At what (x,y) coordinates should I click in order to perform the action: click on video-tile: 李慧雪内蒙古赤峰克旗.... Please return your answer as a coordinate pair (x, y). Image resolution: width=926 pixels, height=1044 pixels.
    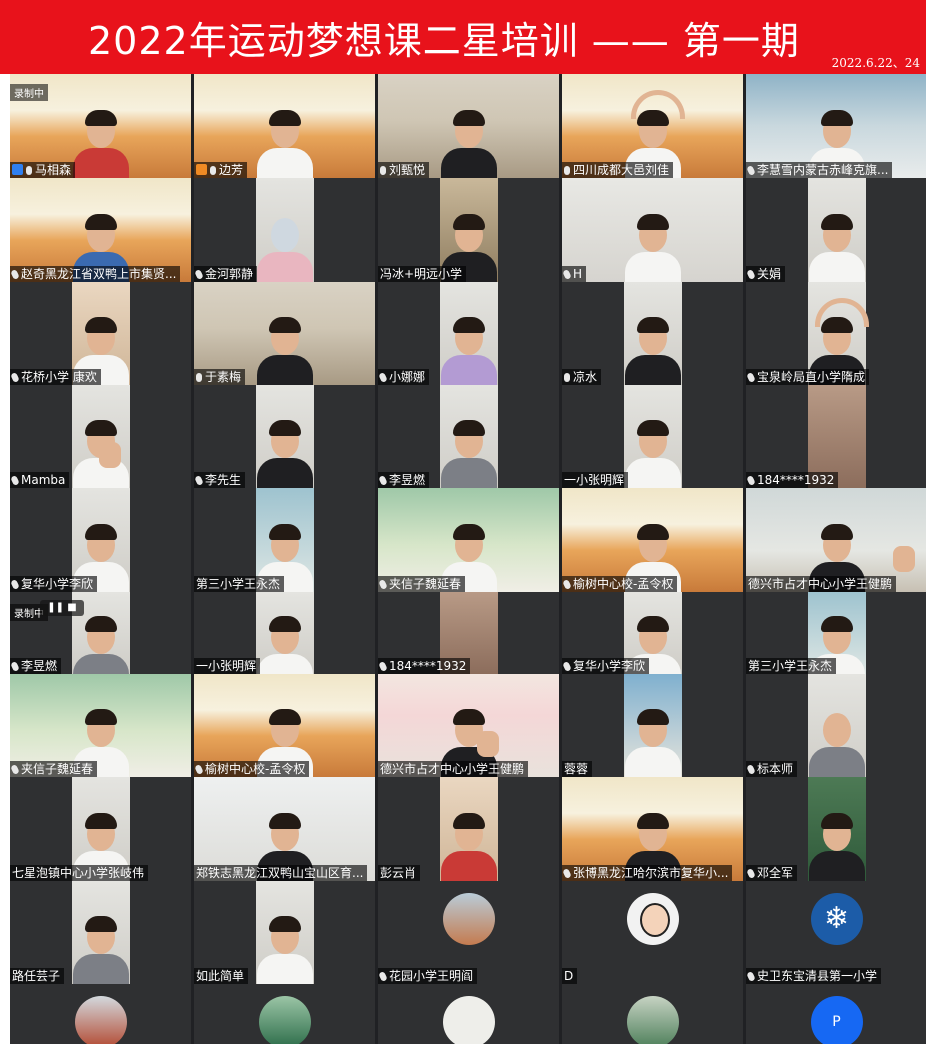
    Looking at the image, I should click on (836, 126).